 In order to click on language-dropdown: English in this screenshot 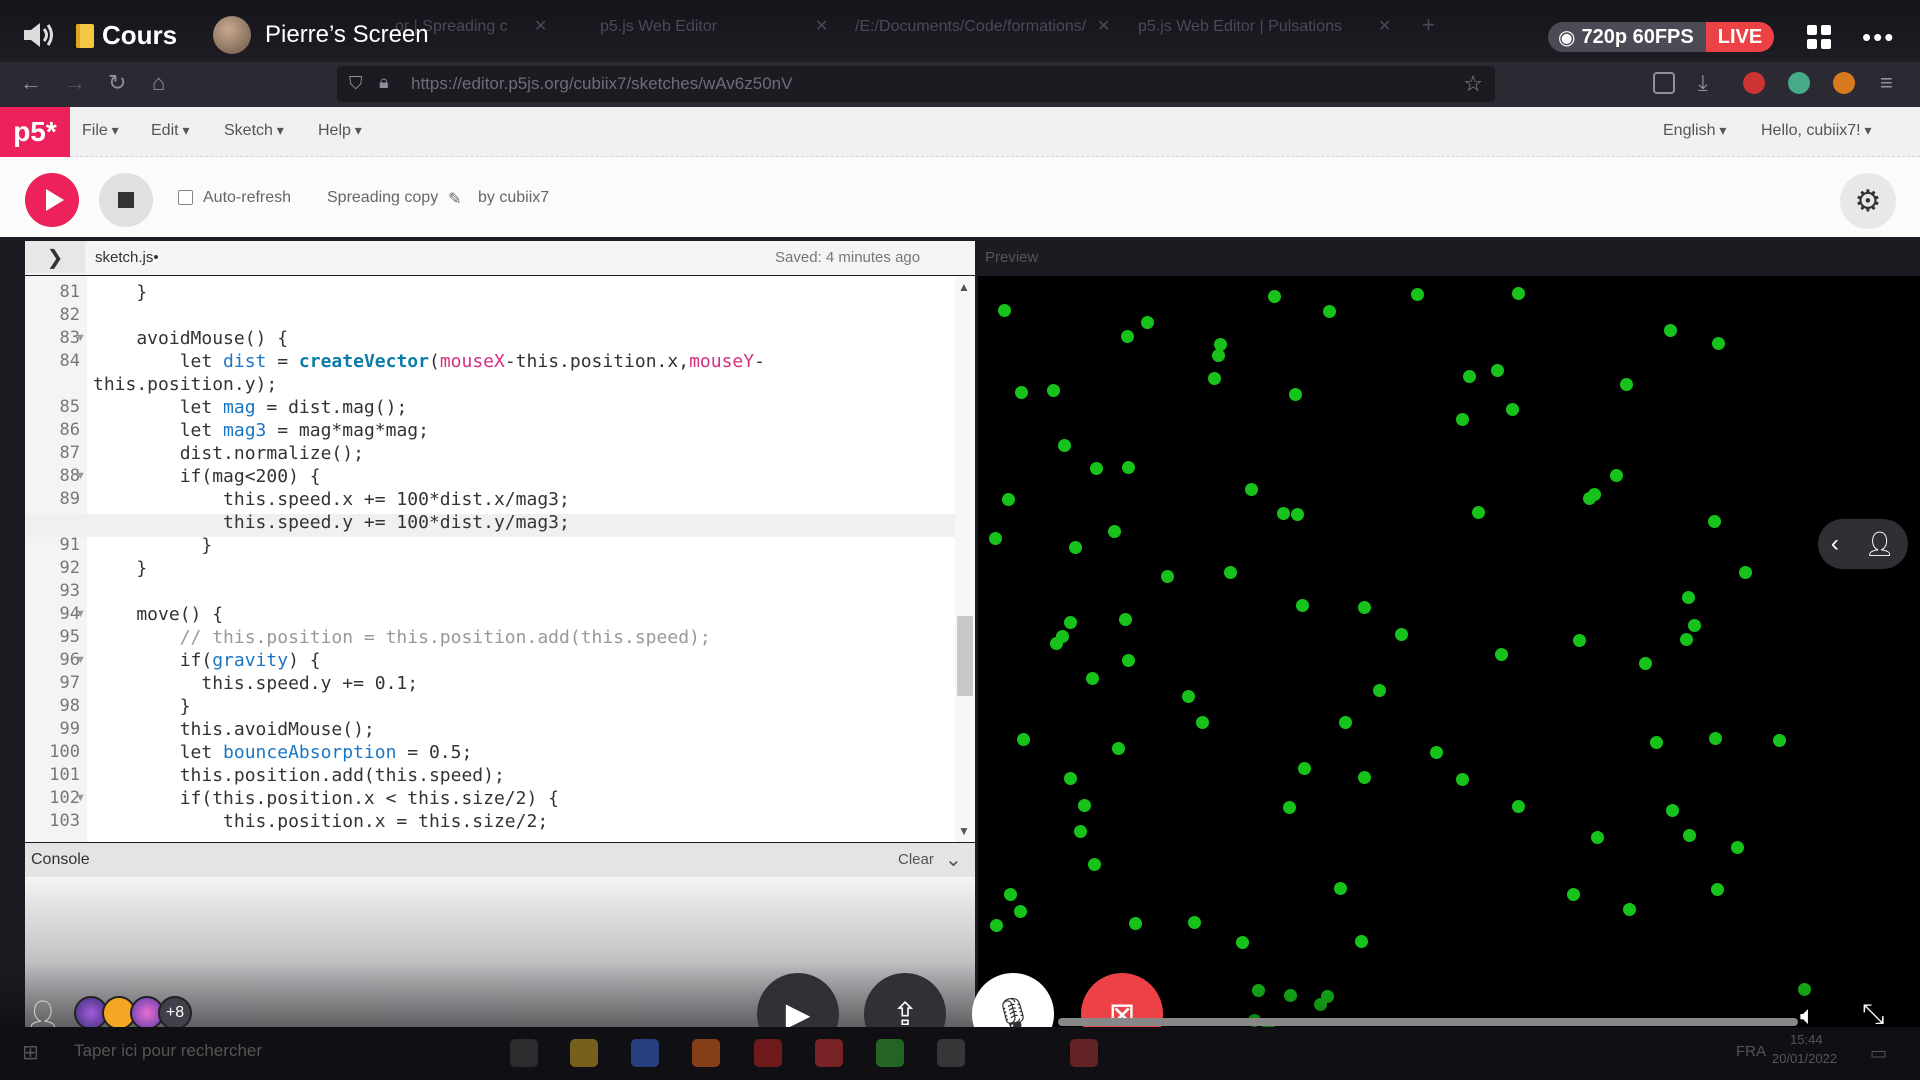, I will do `click(1694, 131)`.